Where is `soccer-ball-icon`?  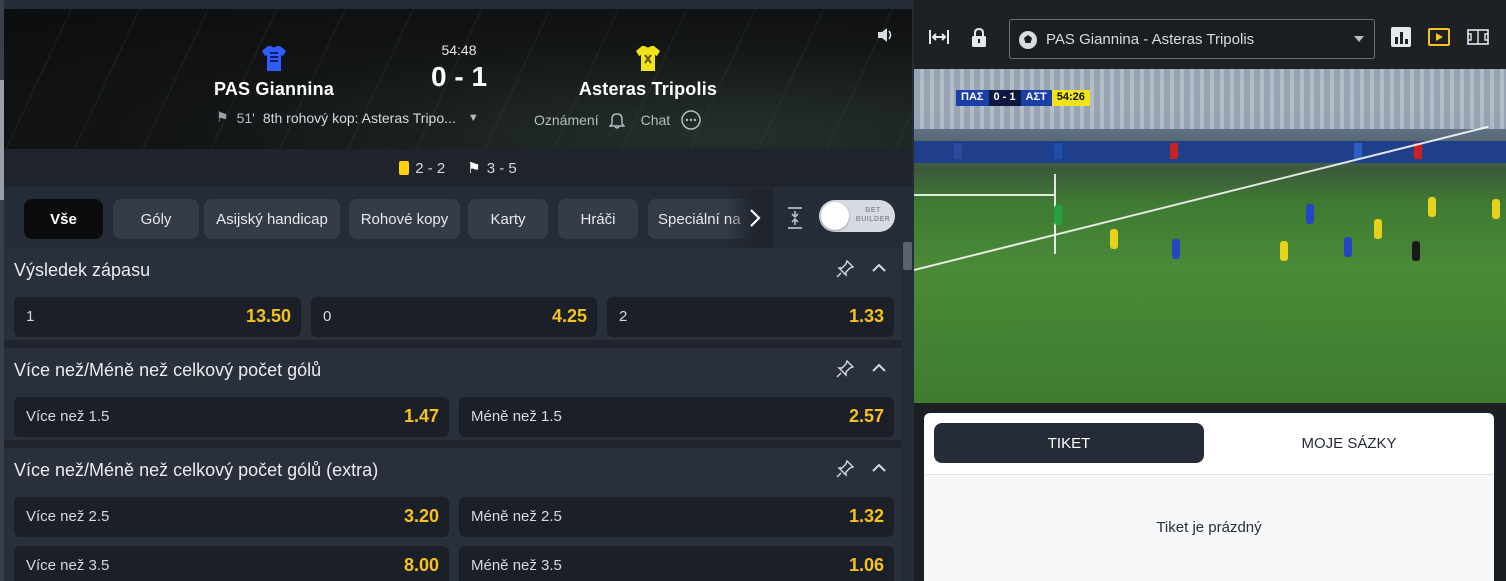 soccer-ball-icon is located at coordinates (1028, 40).